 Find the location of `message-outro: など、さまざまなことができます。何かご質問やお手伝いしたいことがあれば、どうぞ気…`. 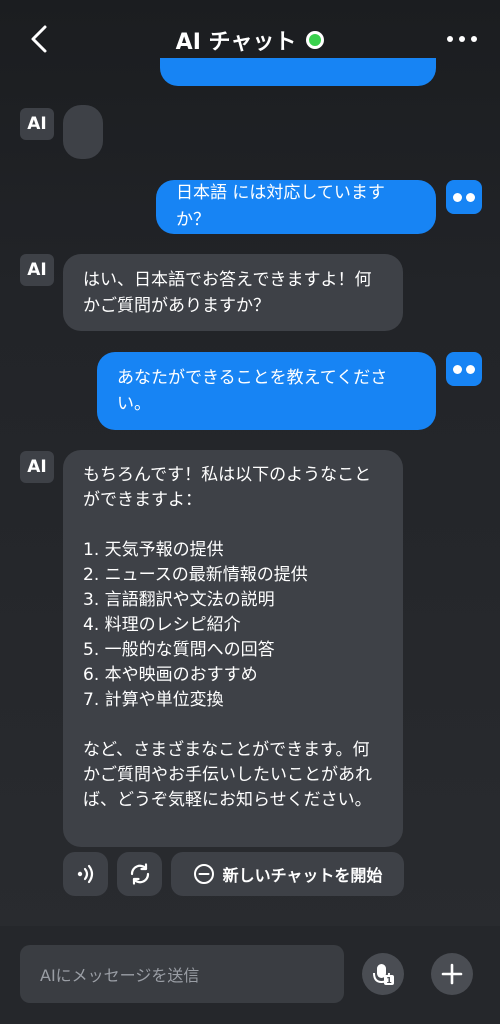

message-outro: など、さまざまなことができます。何かご質問やお手伝いしたいことがあれば、どうぞ気… is located at coordinates (227, 775).